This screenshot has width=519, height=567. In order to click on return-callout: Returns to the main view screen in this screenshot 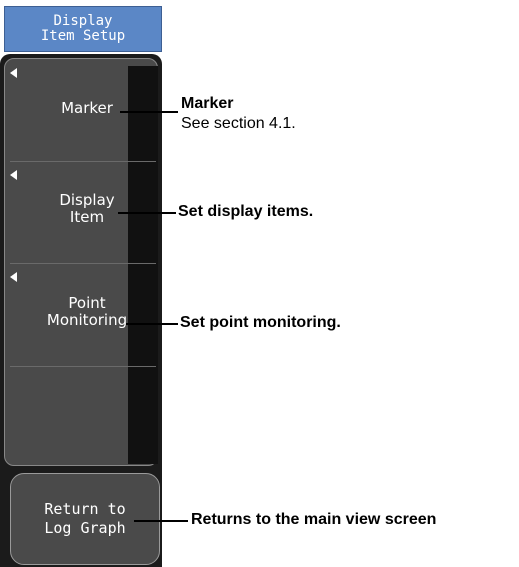, I will do `click(314, 519)`.